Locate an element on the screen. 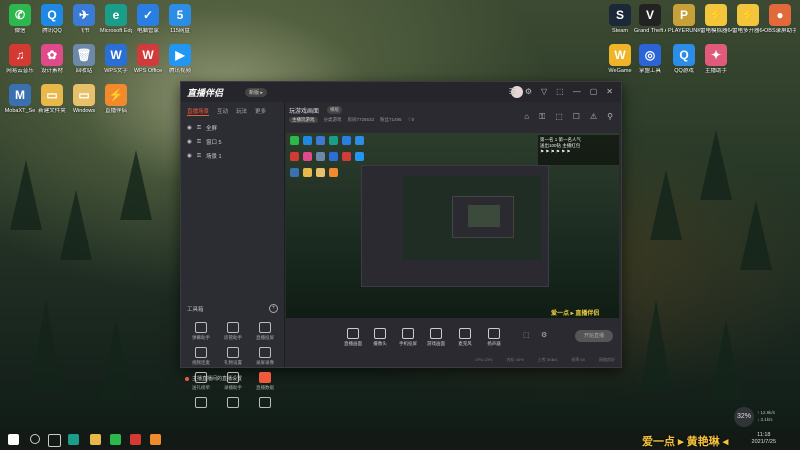 The height and width of the screenshot is (450, 800). speaker-button: 扬声器 is located at coordinates (494, 337).